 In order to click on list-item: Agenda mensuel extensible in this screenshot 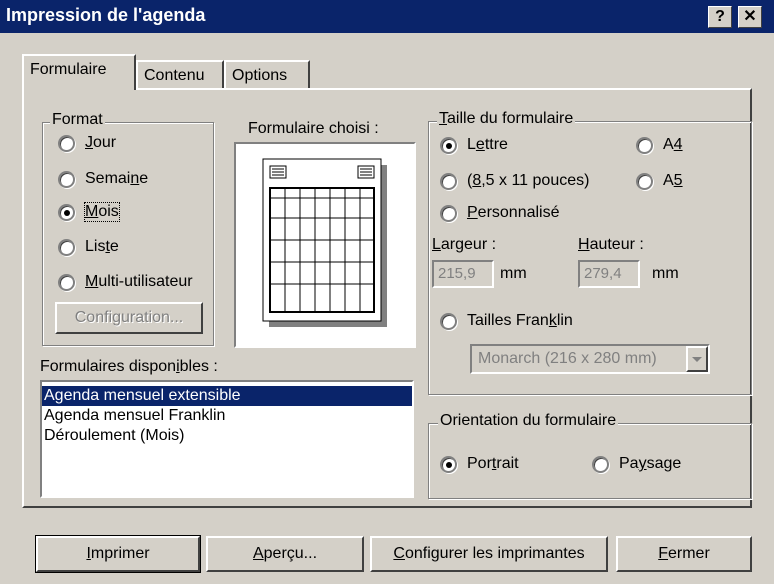, I will do `click(227, 396)`.